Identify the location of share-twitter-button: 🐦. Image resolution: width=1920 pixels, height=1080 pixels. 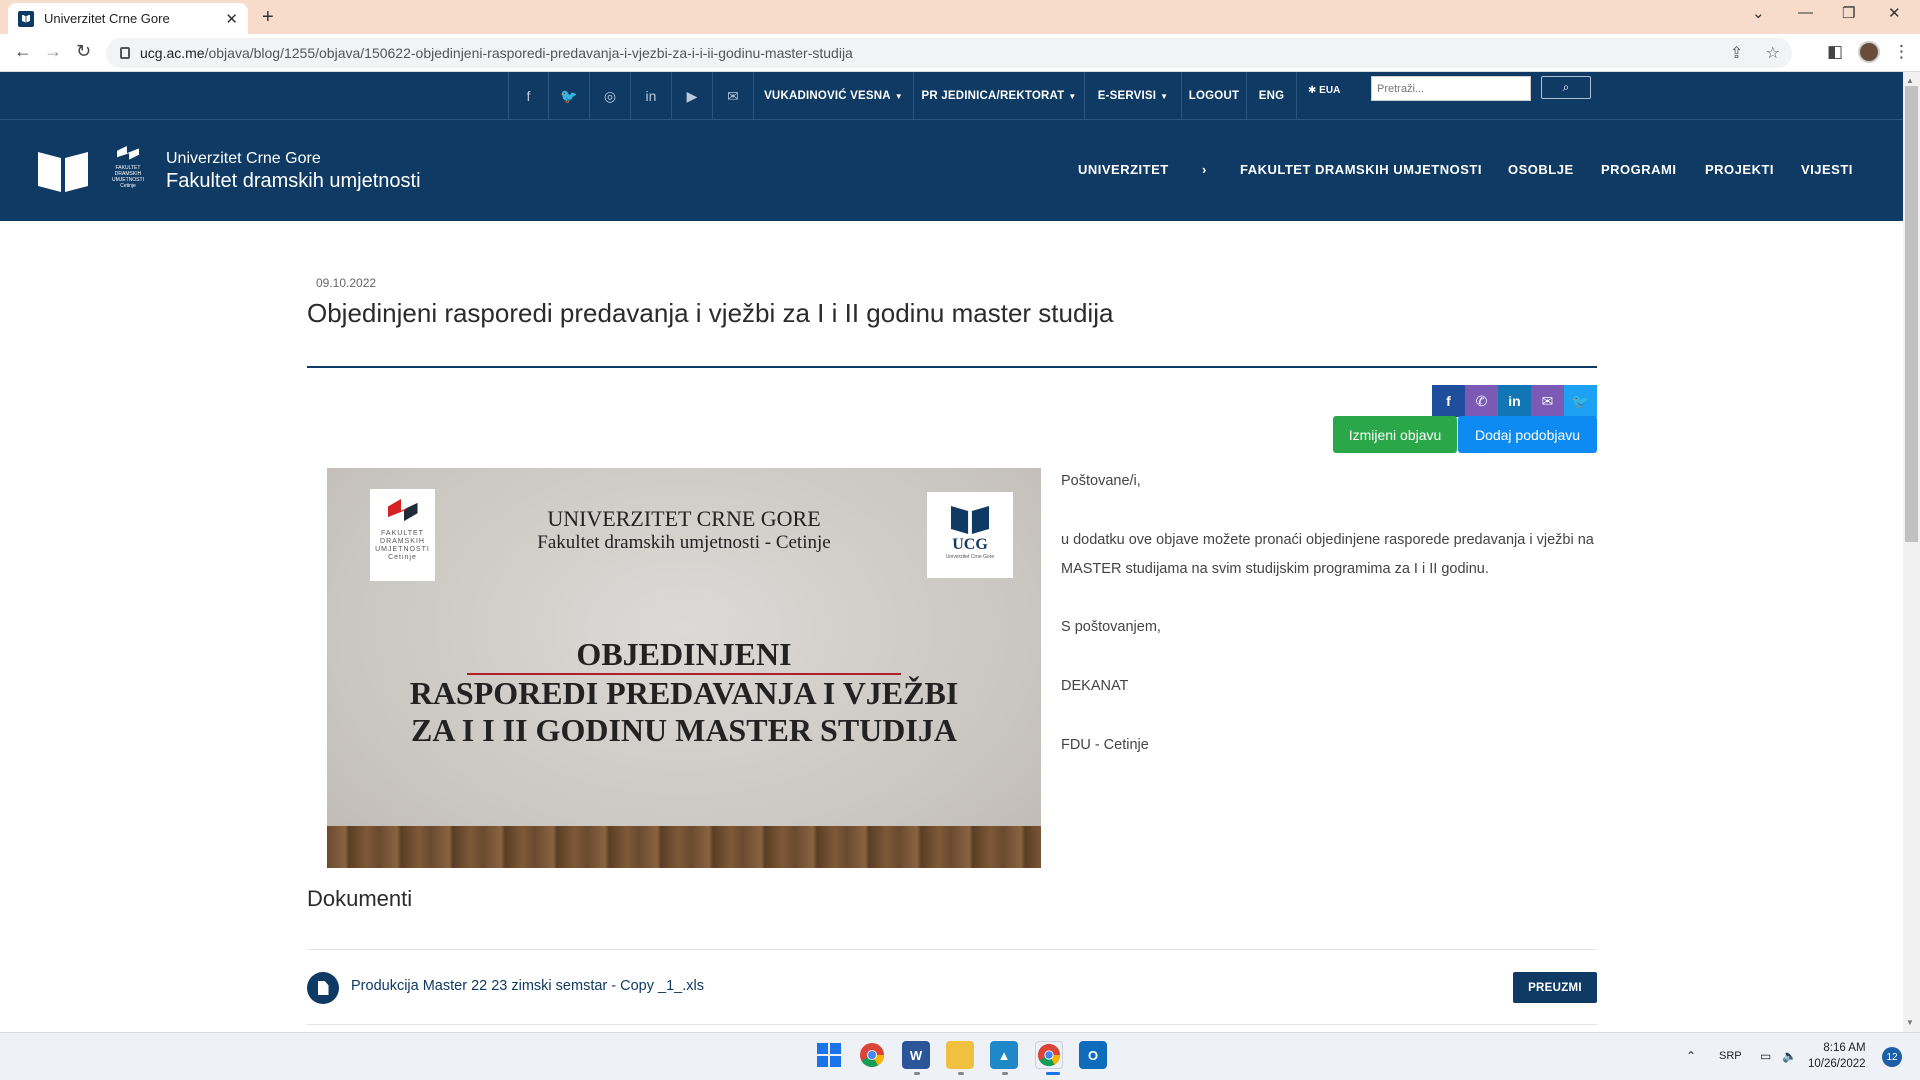
(1580, 401).